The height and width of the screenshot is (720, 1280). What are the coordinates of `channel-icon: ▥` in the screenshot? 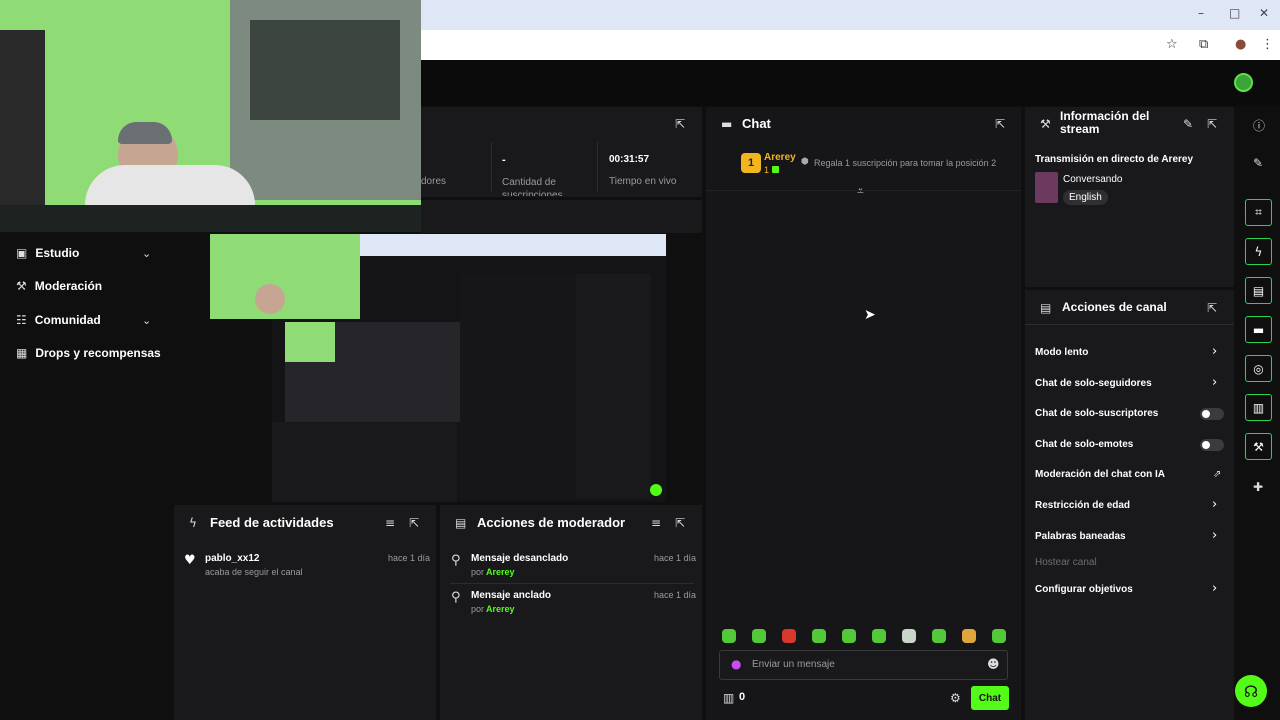 It's located at (1258, 407).